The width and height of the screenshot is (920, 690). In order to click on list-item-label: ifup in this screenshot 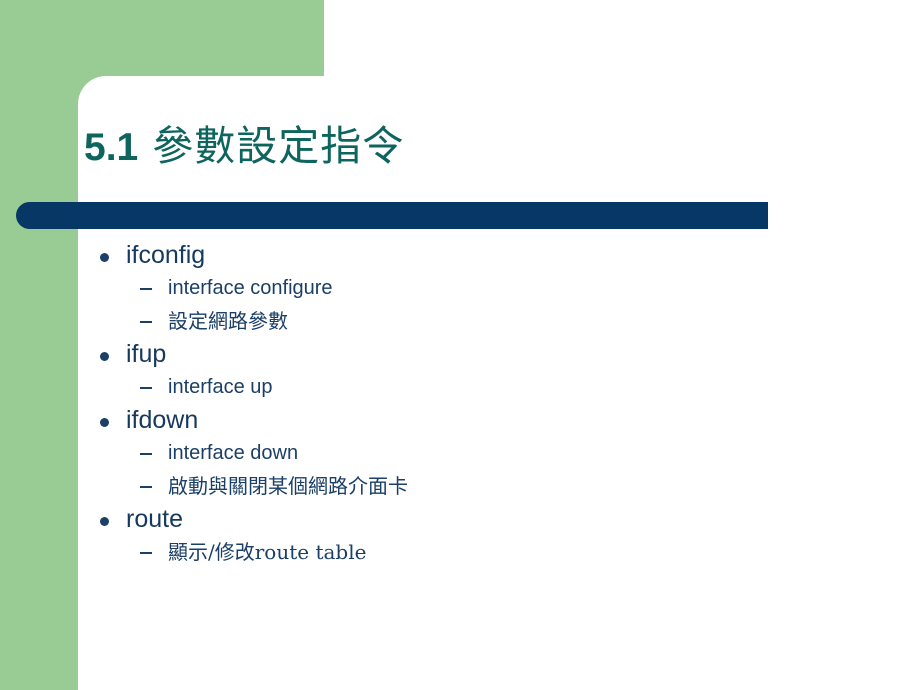, I will do `click(146, 354)`.